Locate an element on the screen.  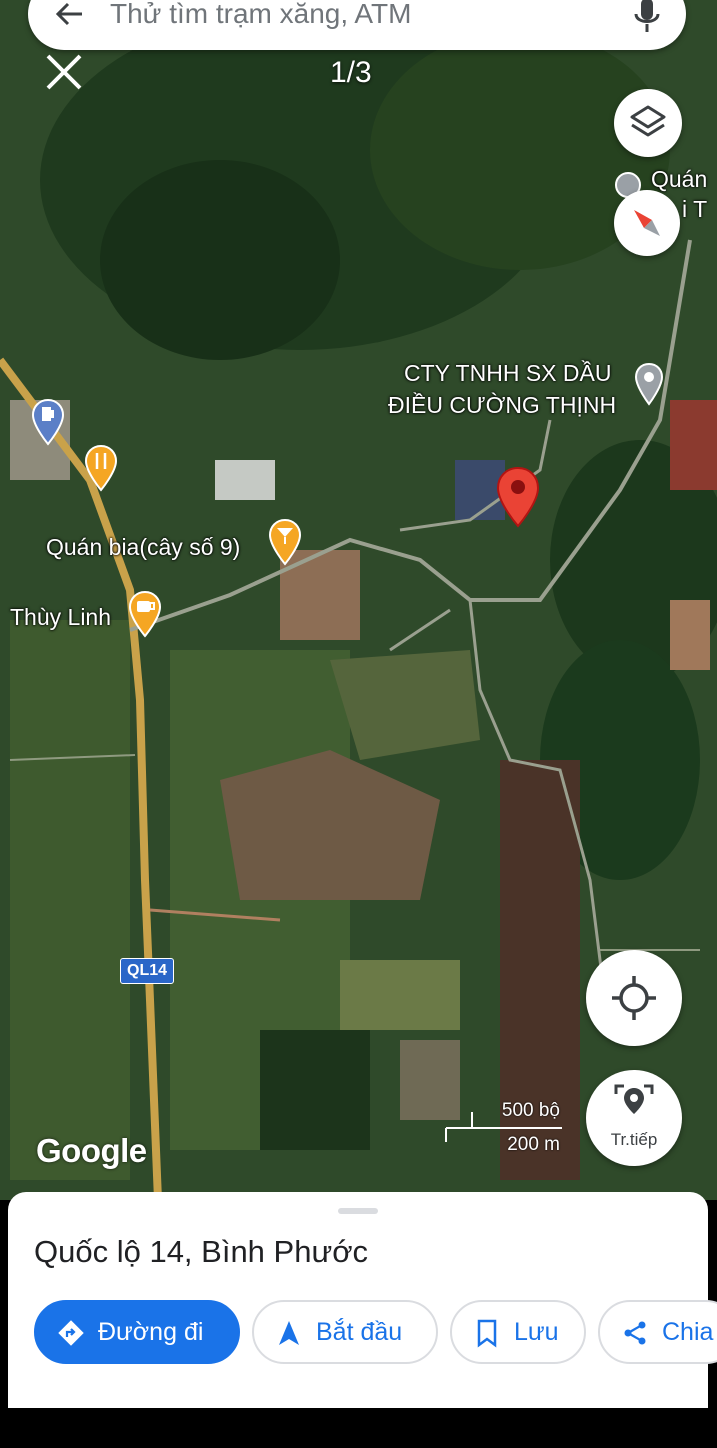
search-input: Thử tìm trạm xăng, ATM is located at coordinates (260, 15).